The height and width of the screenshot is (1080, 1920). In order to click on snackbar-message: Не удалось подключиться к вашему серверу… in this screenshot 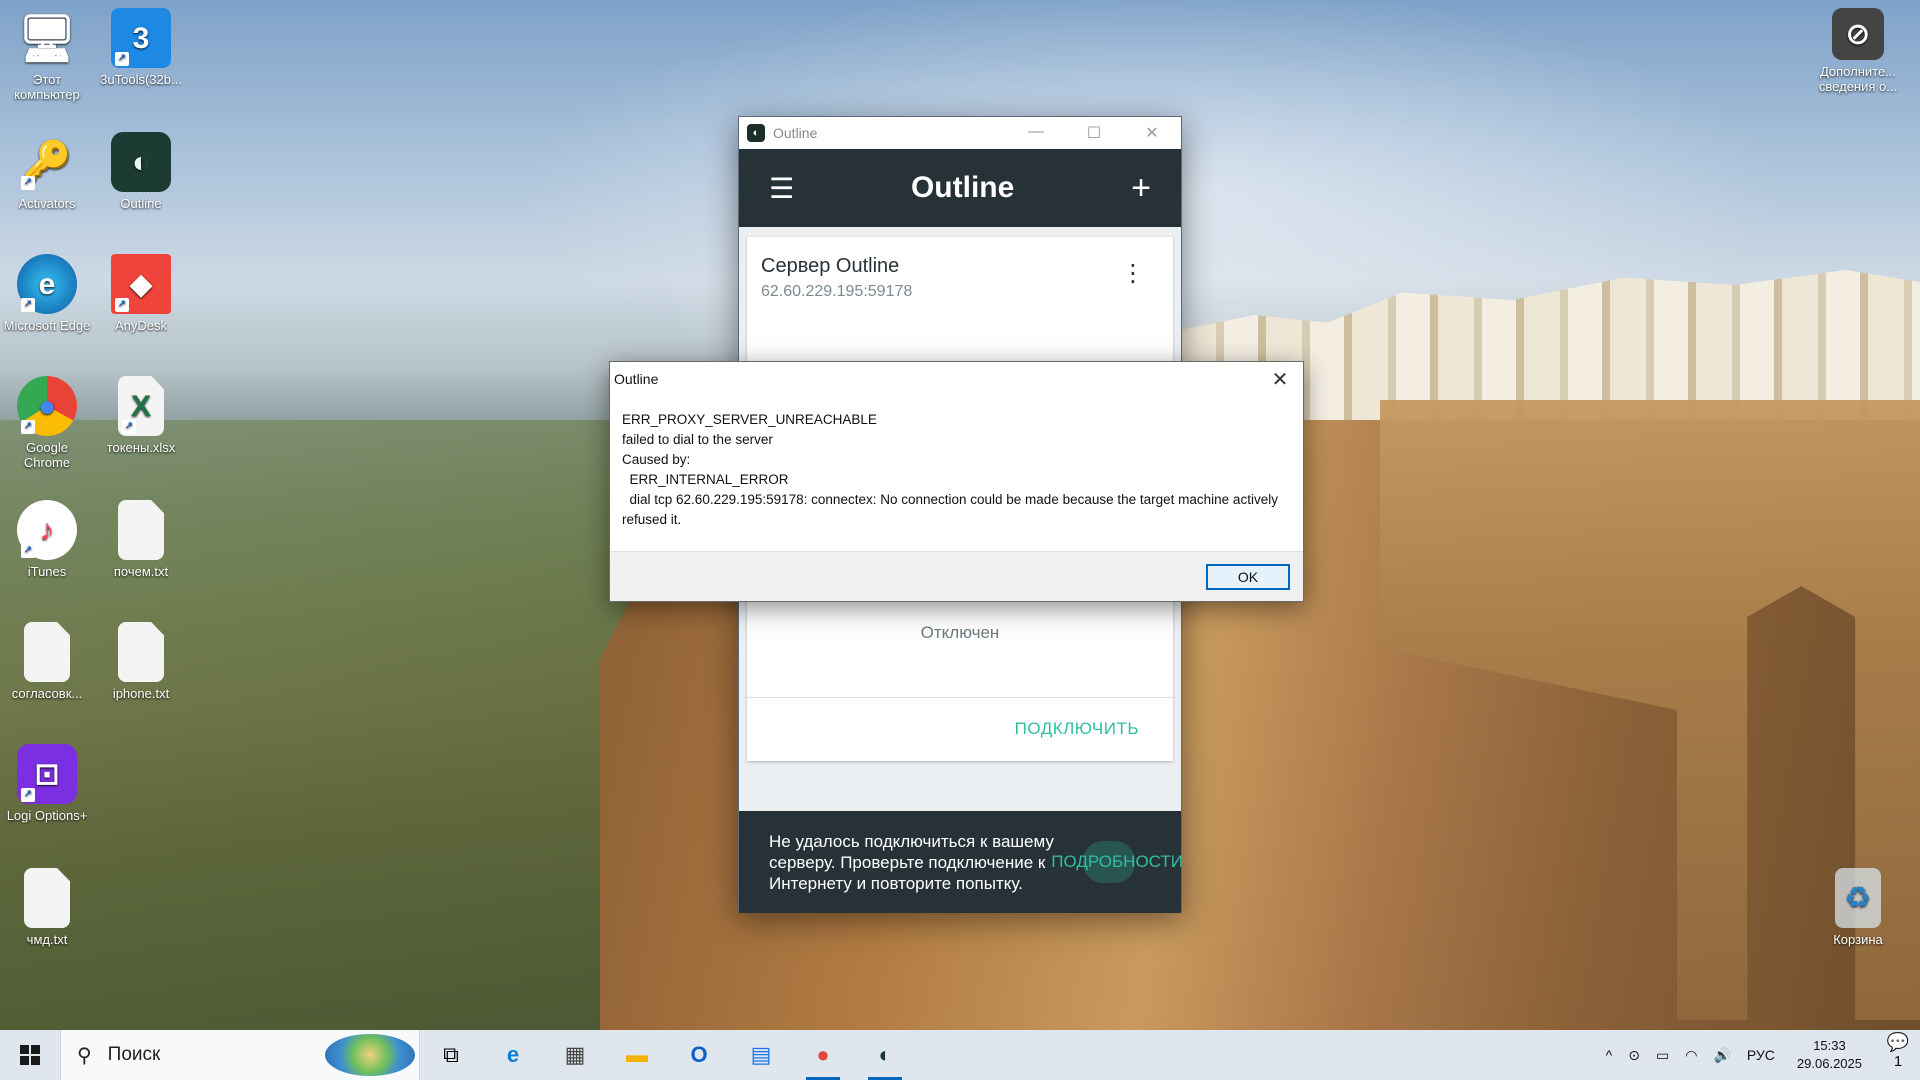, I will do `click(911, 862)`.